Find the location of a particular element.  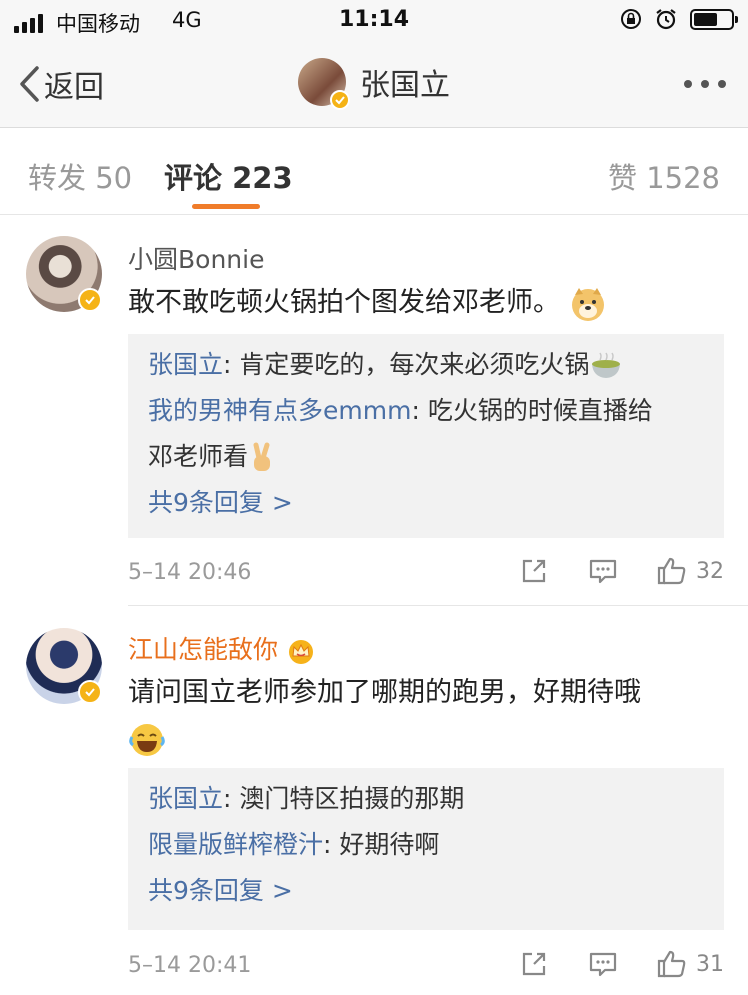

back-button: 返回 is located at coordinates (61, 84).